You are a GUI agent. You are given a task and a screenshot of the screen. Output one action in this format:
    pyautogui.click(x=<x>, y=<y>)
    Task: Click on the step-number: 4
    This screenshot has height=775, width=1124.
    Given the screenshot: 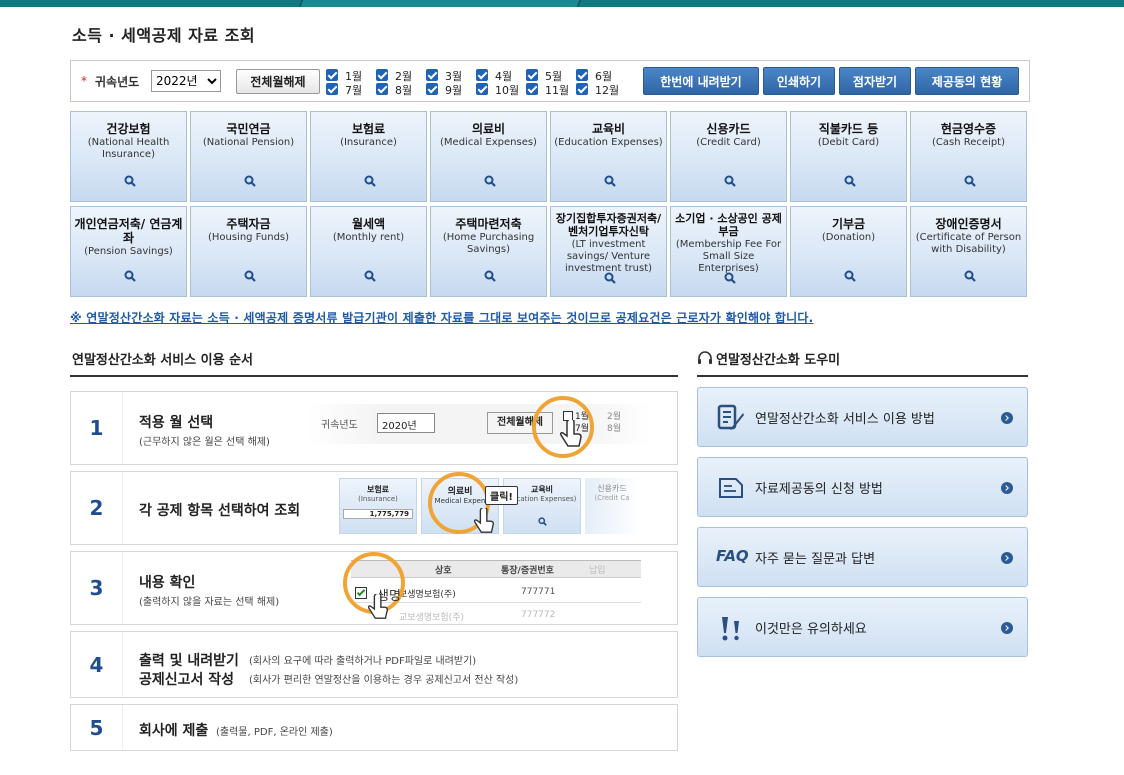 What is the action you would take?
    pyautogui.click(x=97, y=664)
    